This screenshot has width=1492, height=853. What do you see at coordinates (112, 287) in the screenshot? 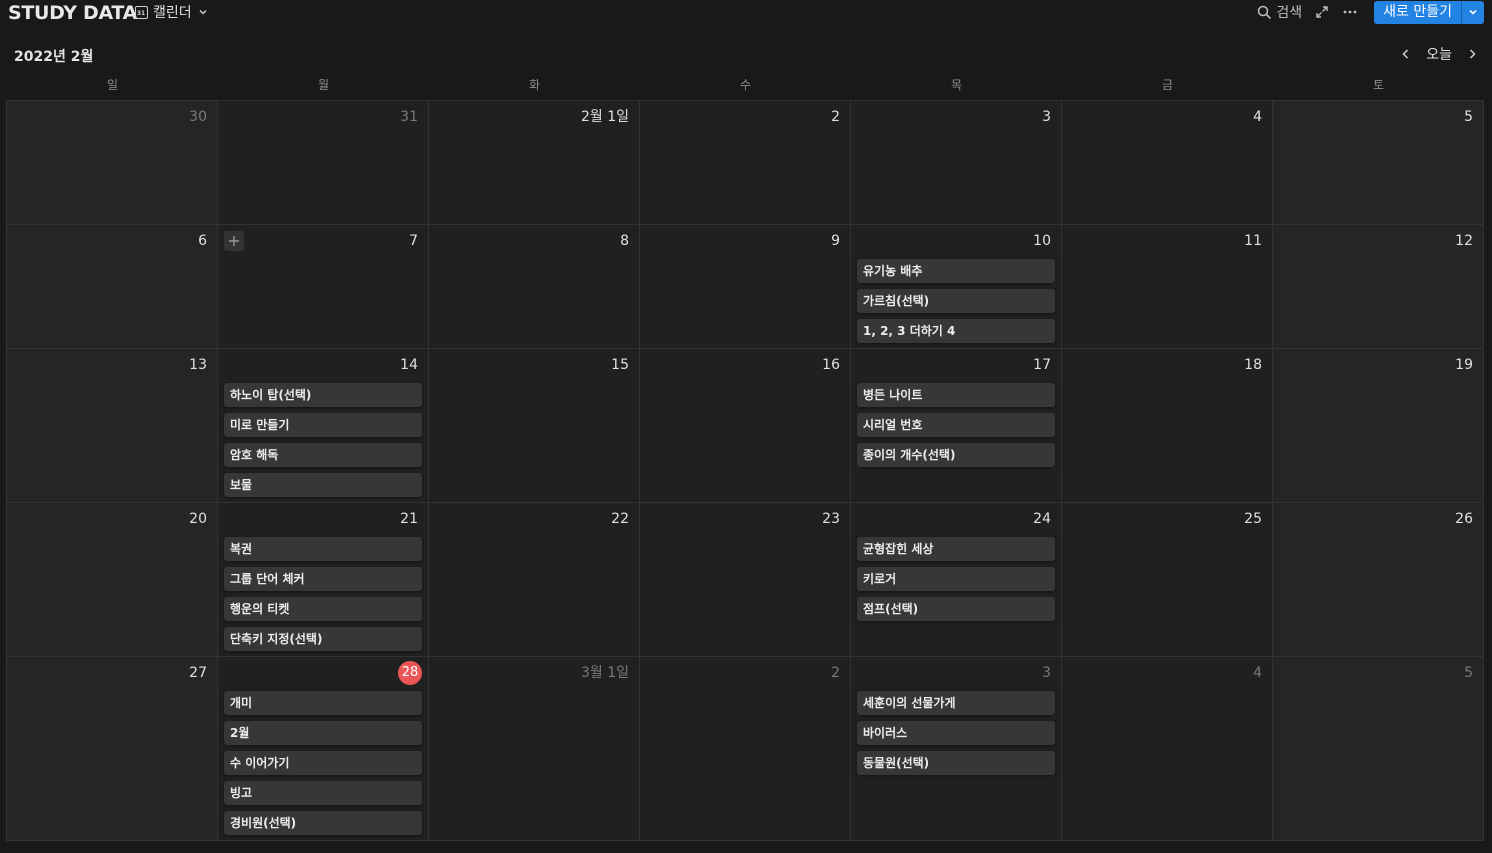
I see `calendar-day-cell: 6` at bounding box center [112, 287].